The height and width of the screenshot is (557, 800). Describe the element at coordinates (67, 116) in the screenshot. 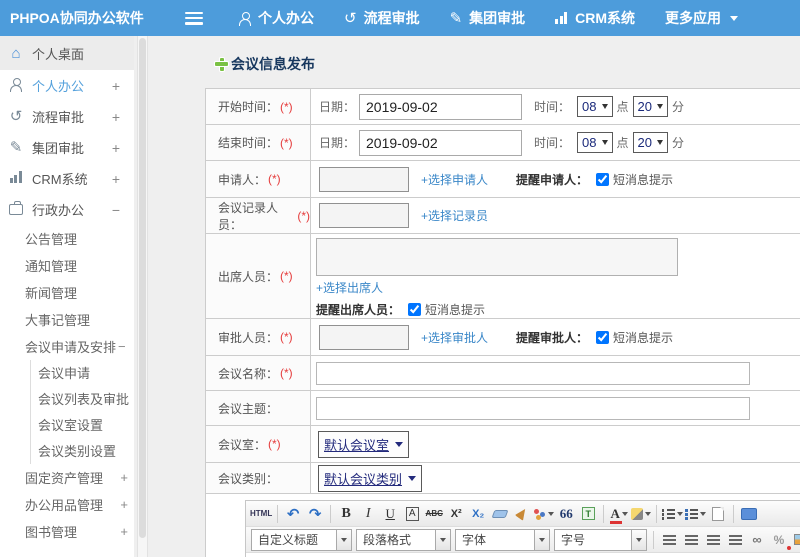

I see `sidebar-item-workflow-approval: ↺ 流程审批 +` at that location.